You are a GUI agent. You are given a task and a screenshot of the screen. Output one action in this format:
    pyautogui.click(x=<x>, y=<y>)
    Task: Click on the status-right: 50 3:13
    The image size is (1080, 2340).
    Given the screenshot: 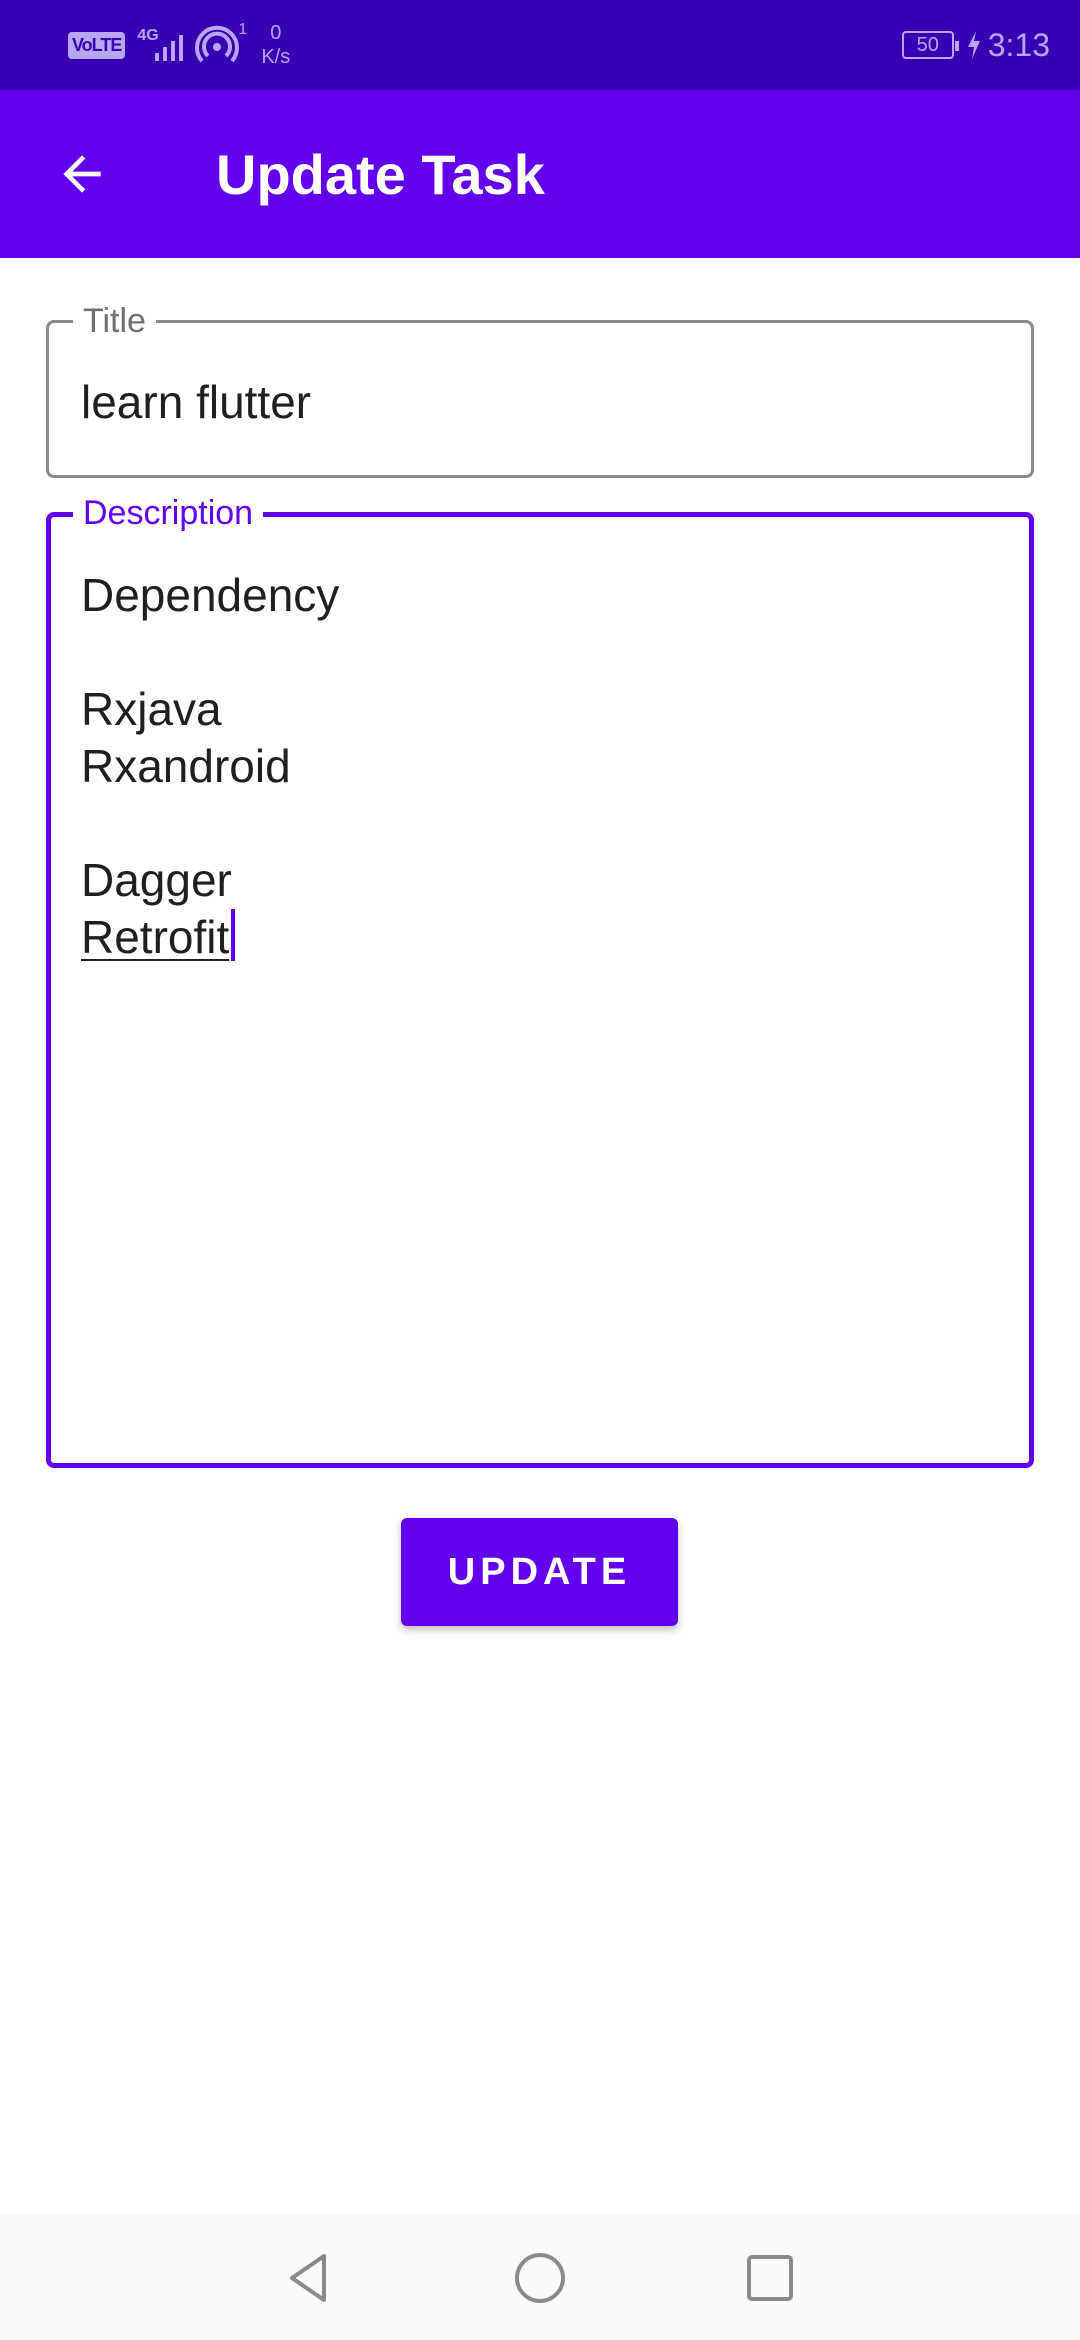 What is the action you would take?
    pyautogui.click(x=975, y=45)
    